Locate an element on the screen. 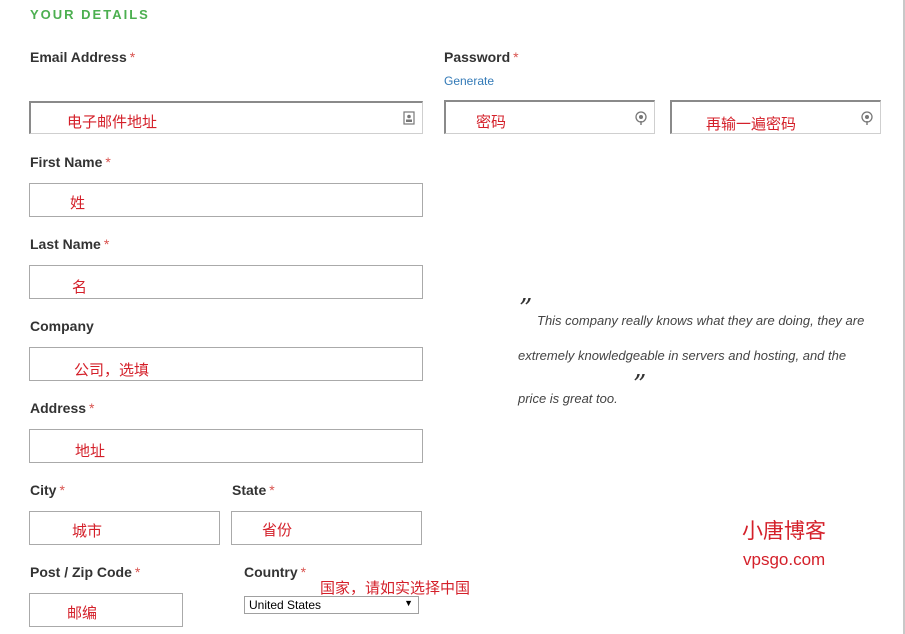 This screenshot has width=905, height=634. company-label-text: Company is located at coordinates (62, 326).